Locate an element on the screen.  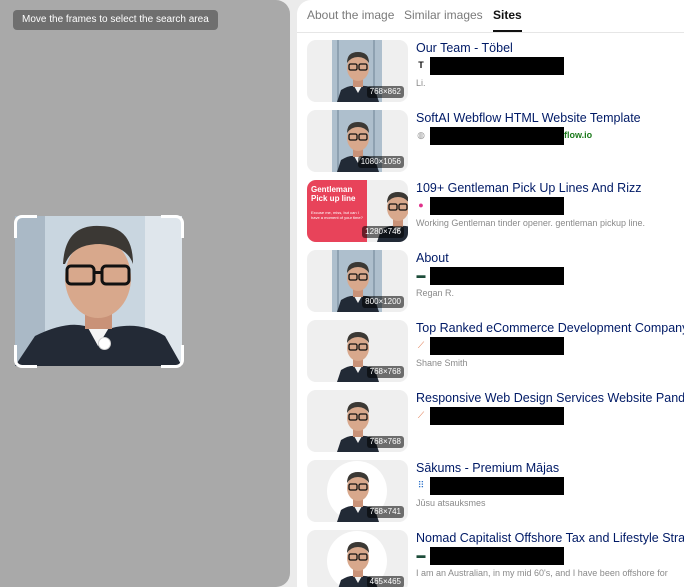
result-title-link: Our Team - Töbel is located at coordinates (464, 48).